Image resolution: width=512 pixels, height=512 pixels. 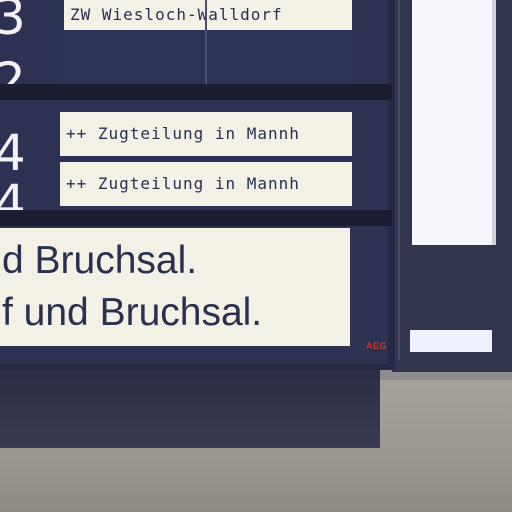 What do you see at coordinates (13, 153) in the screenshot?
I see `track-number: 4` at bounding box center [13, 153].